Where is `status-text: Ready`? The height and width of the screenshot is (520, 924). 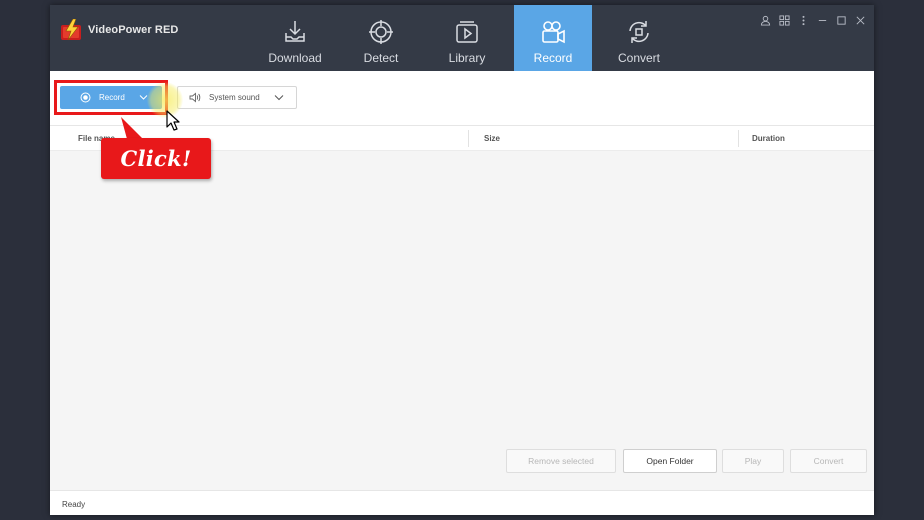
status-text: Ready is located at coordinates (74, 504).